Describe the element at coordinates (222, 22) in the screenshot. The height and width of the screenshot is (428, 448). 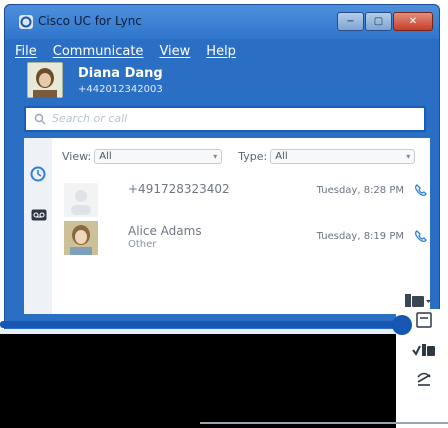
I see `title-bar: Cisco UC for Lync − ▢ ✕` at that location.